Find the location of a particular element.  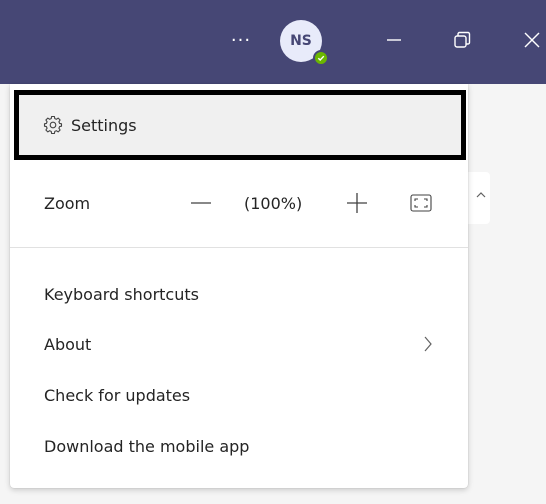

minimize-icon is located at coordinates (394, 40).